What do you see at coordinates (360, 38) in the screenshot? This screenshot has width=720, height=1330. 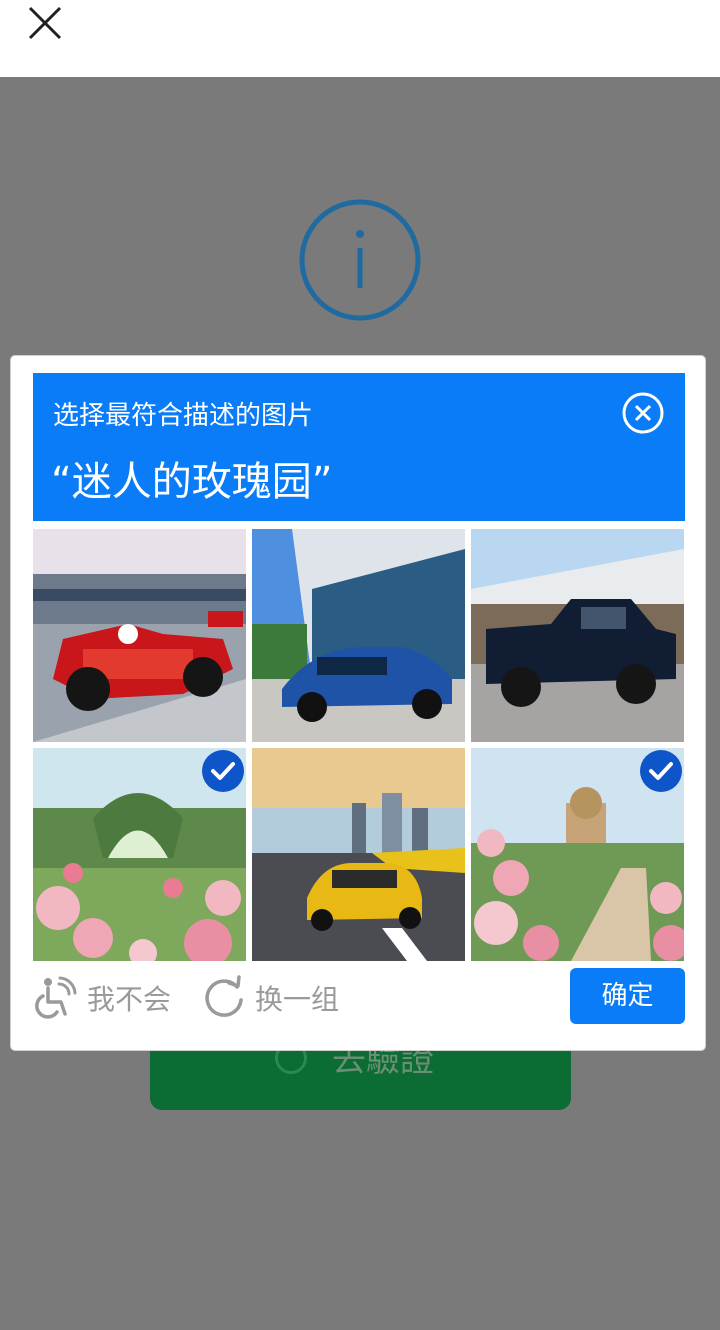 I see `top-bar` at bounding box center [360, 38].